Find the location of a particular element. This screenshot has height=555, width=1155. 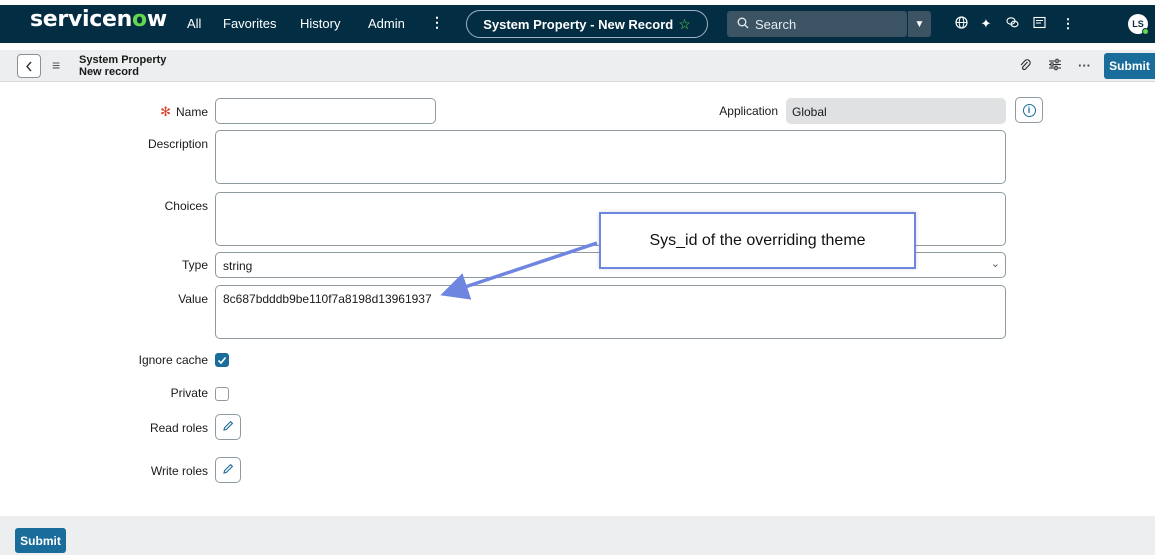

back-button is located at coordinates (29, 66).